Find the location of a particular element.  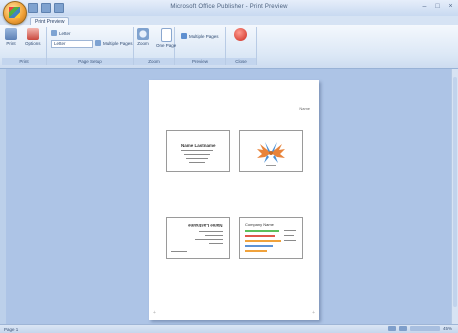

close-icon: × is located at coordinates (450, 6).